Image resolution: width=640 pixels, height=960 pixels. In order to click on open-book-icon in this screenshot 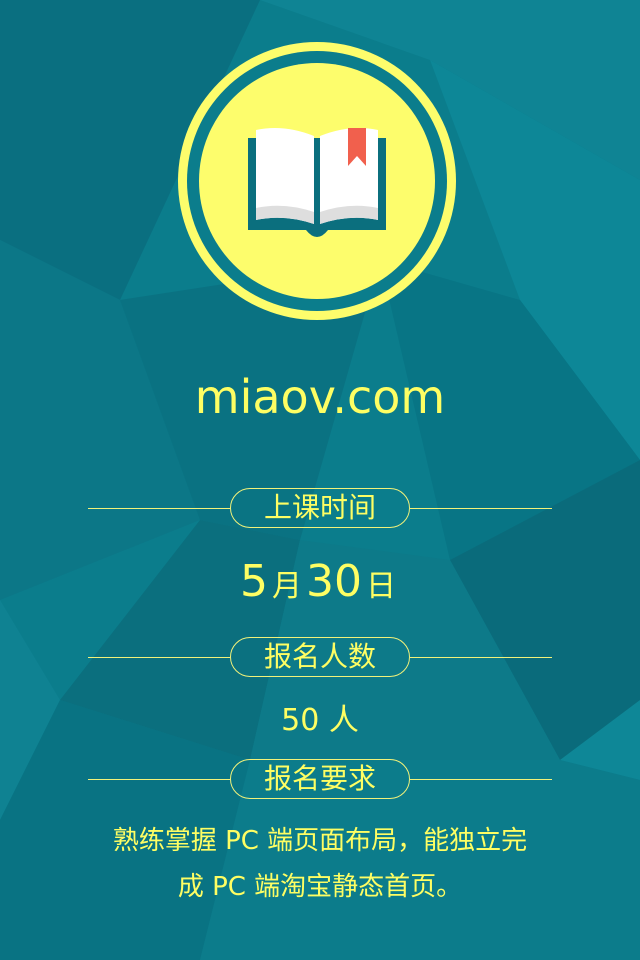, I will do `click(317, 181)`.